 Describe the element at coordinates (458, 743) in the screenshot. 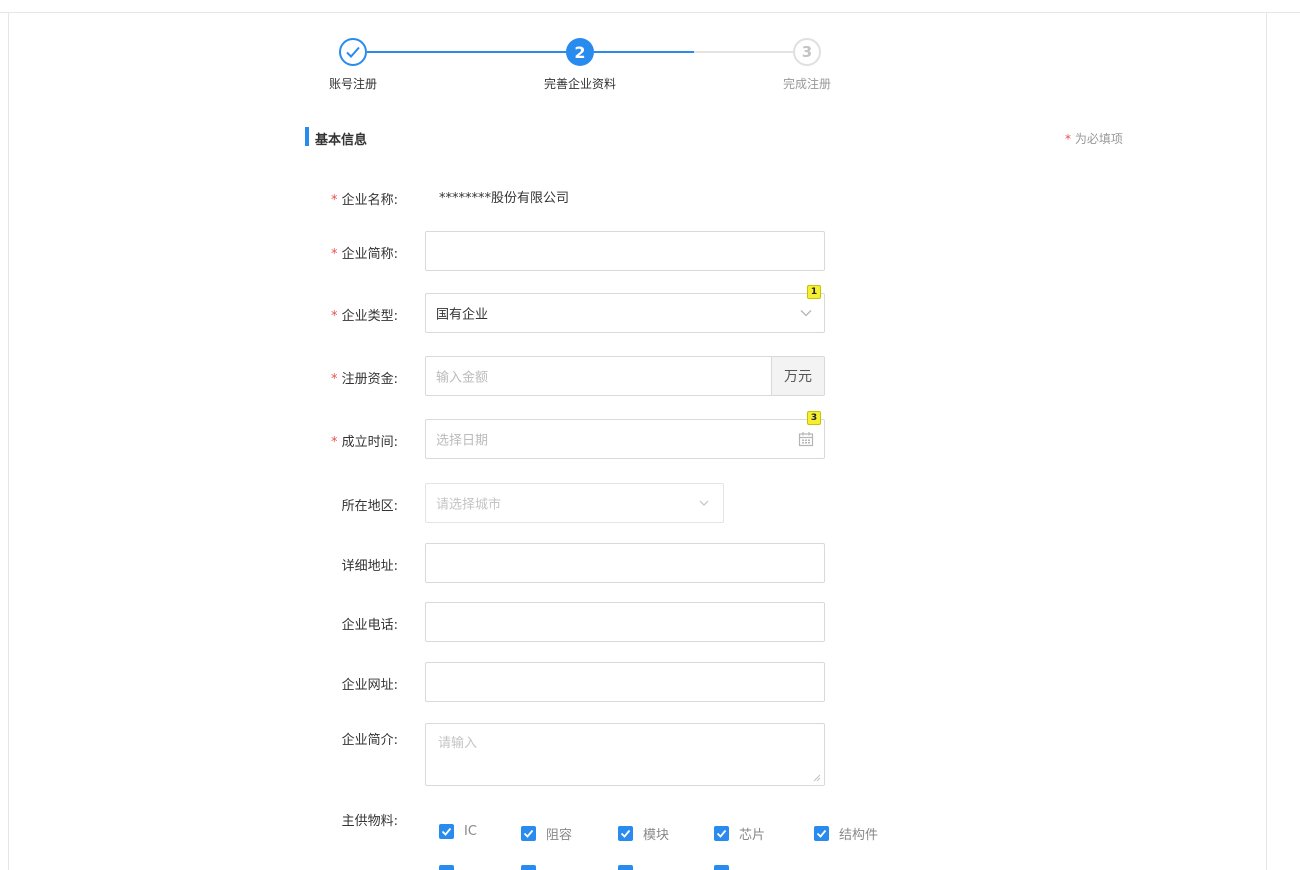

I see `intro-placeholder: 请输入` at that location.